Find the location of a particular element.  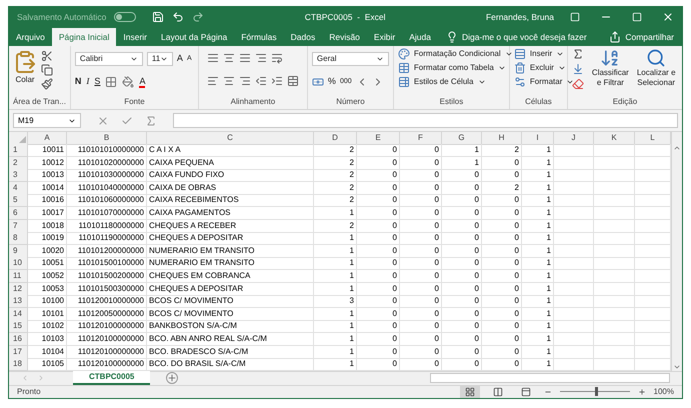

column-header: D is located at coordinates (335, 138).